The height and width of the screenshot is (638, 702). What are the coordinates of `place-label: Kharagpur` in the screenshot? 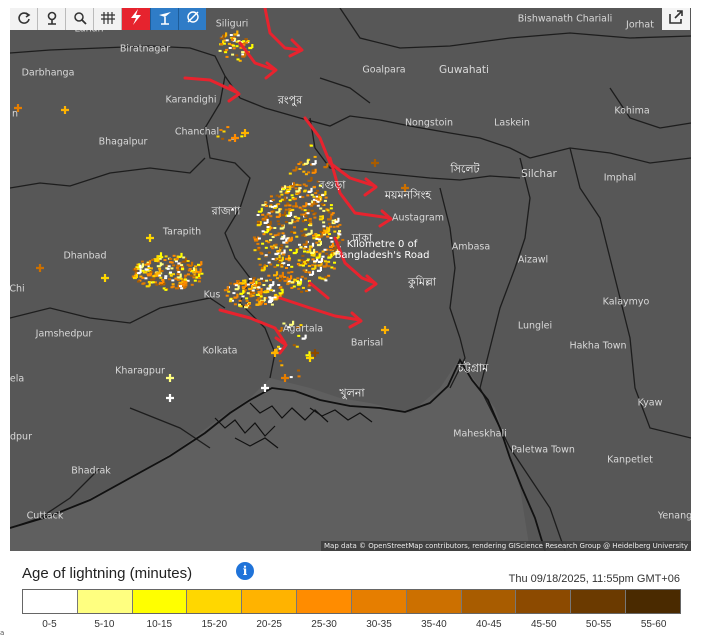 It's located at (140, 371).